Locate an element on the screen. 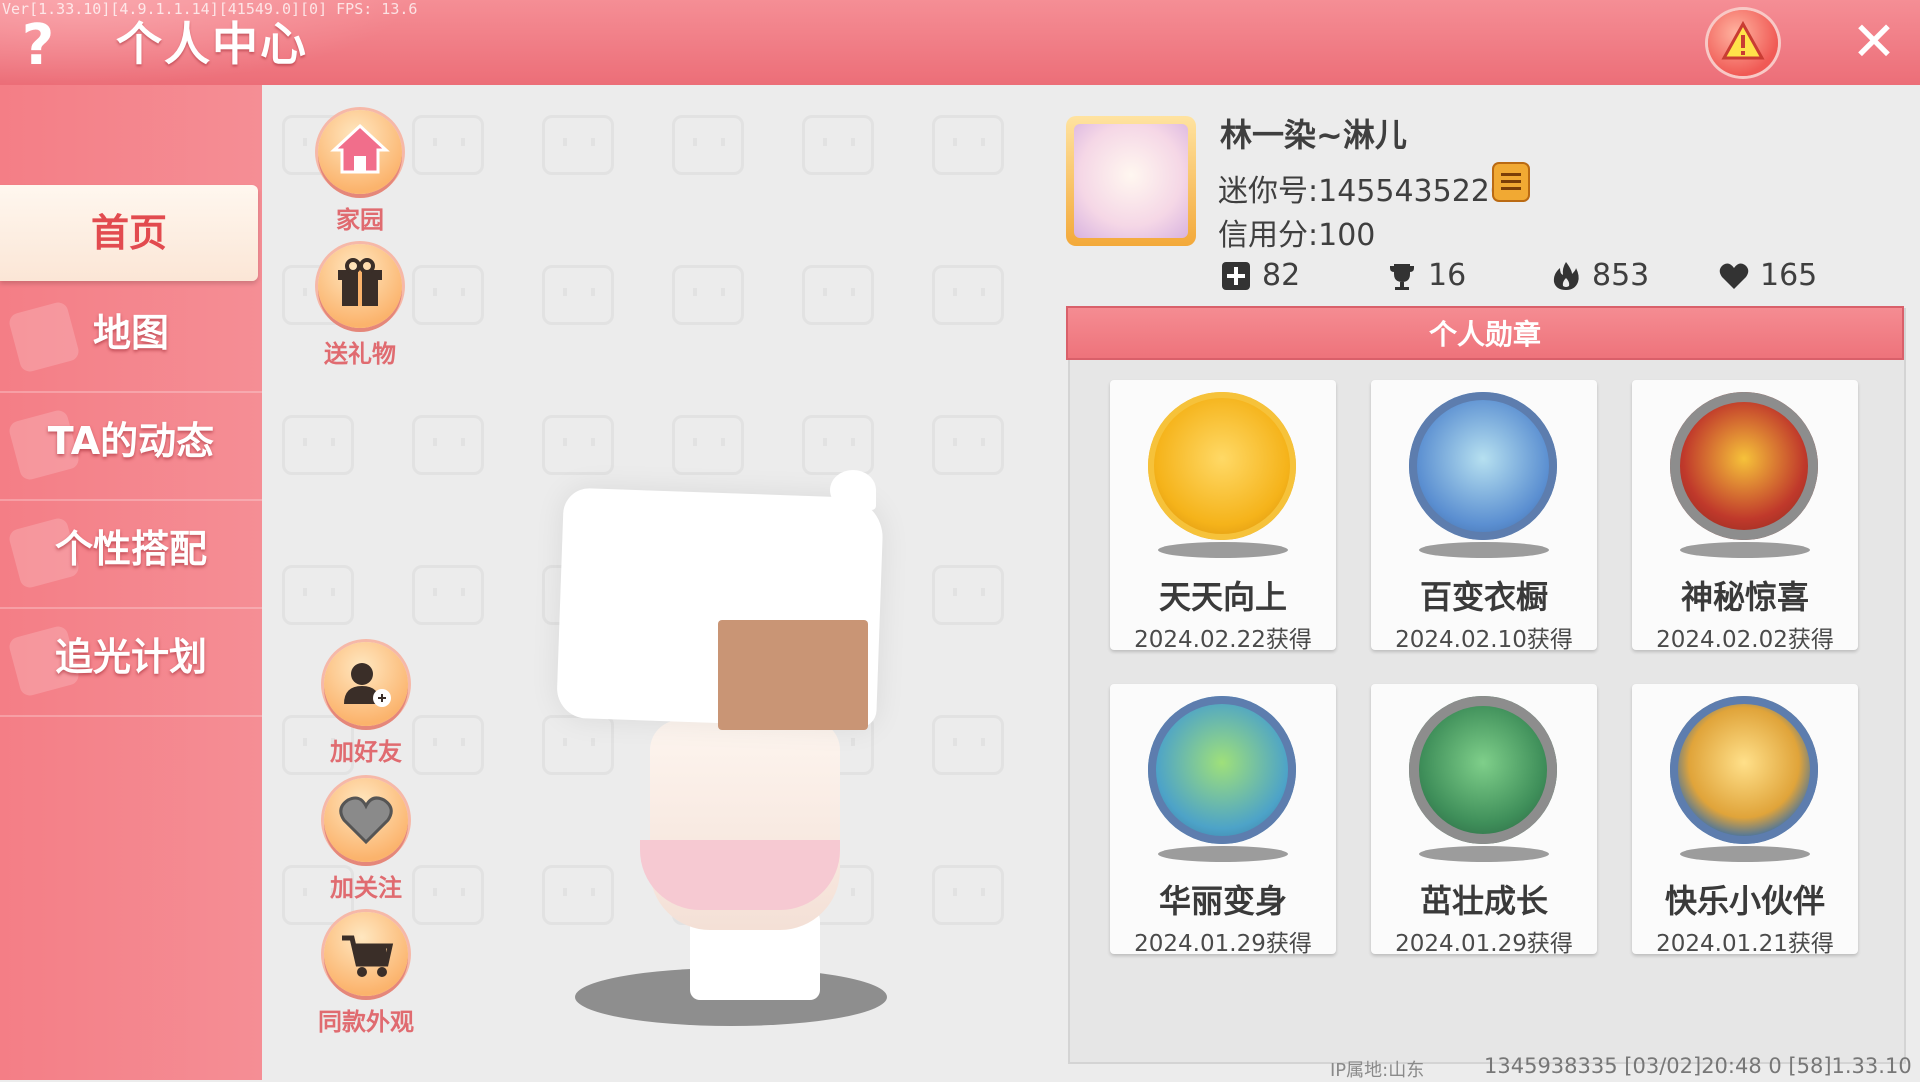 The width and height of the screenshot is (1920, 1082). player-name: 林一染~淋儿 is located at coordinates (1313, 135).